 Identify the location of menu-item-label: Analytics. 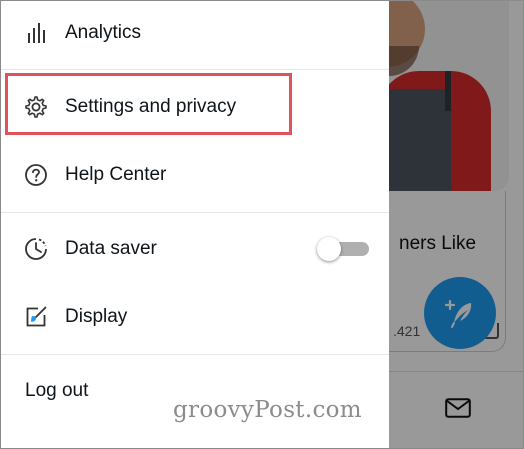
(103, 32).